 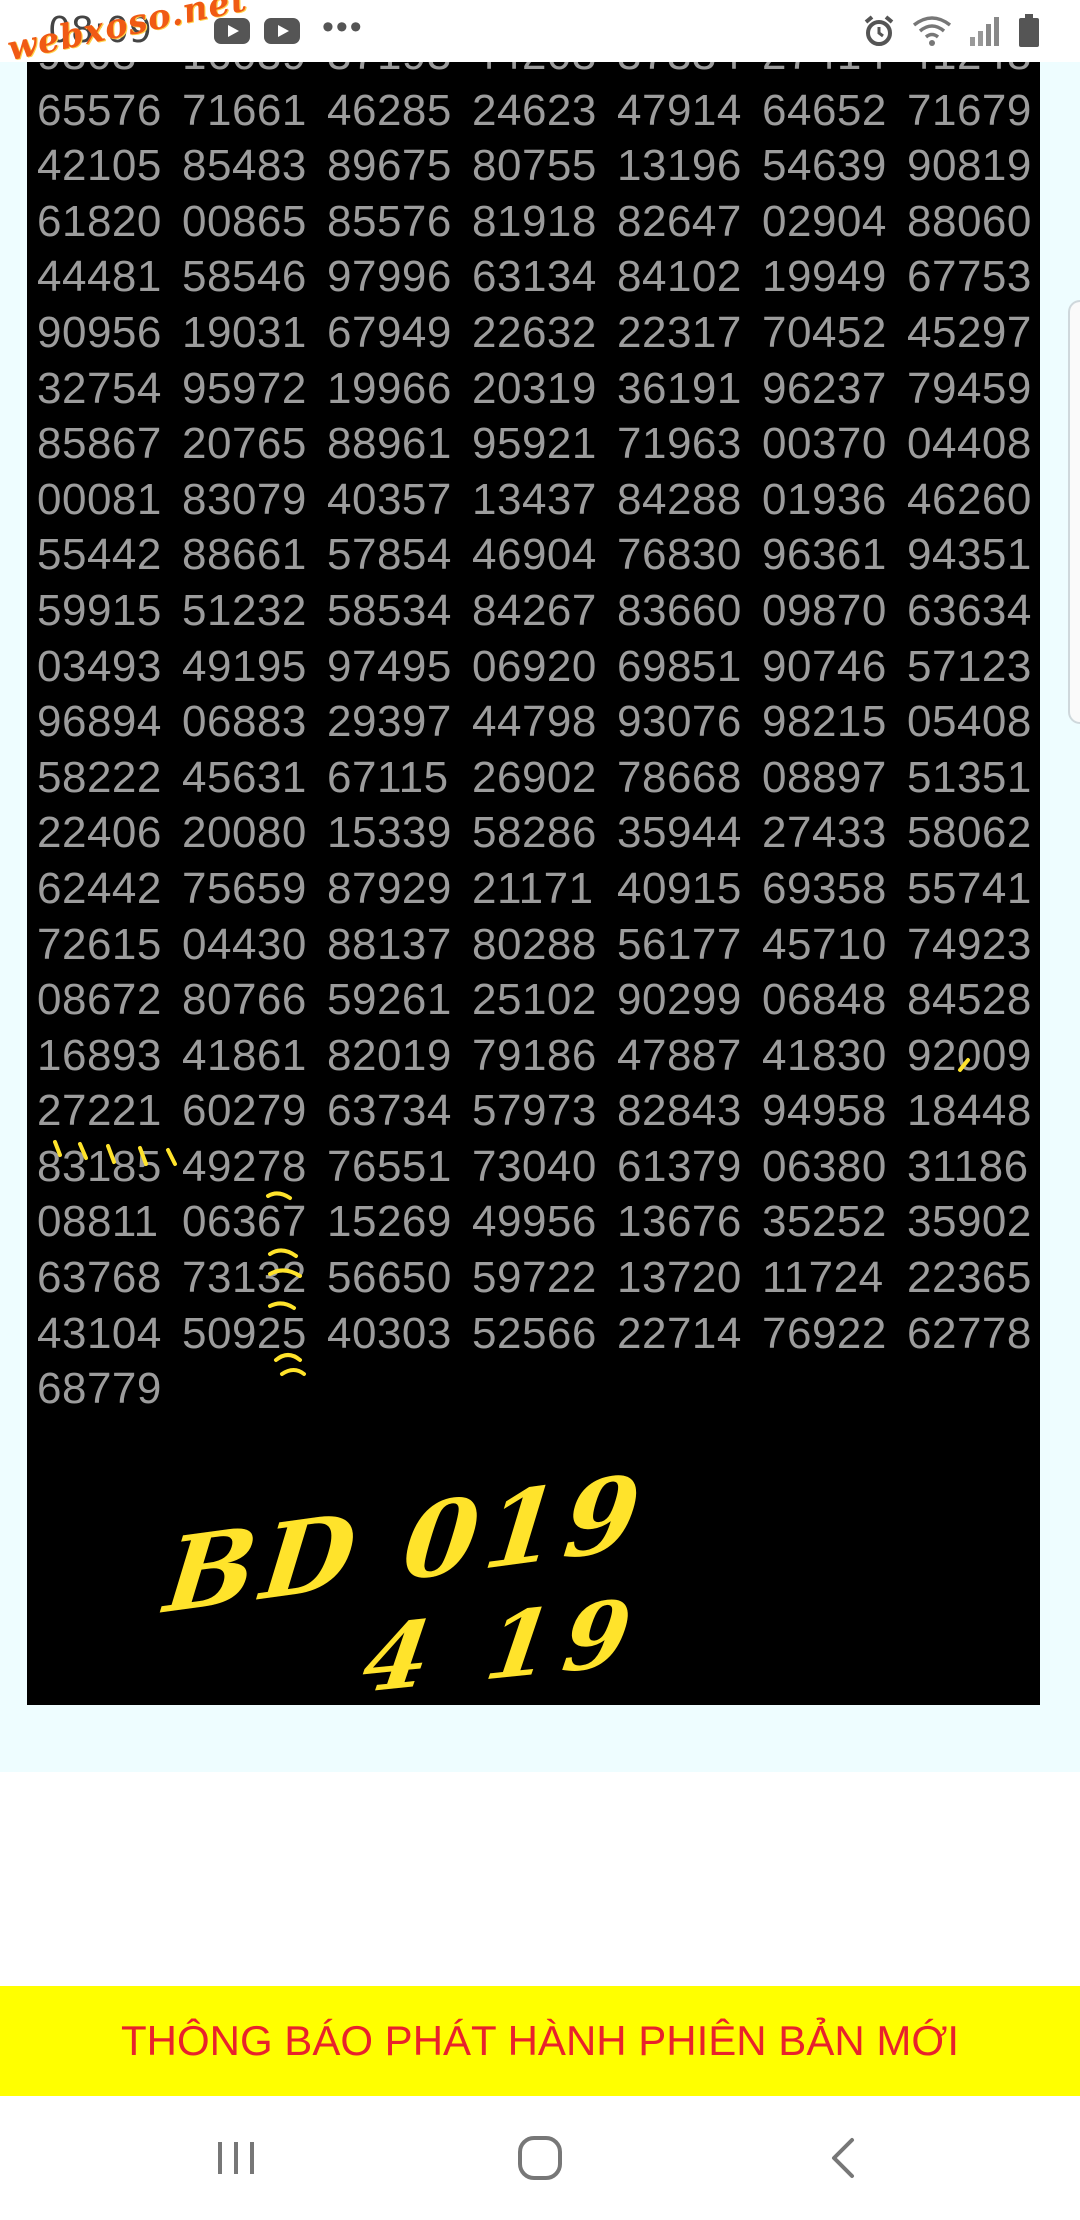 I want to click on number-cell: 82647, so click(x=679, y=221).